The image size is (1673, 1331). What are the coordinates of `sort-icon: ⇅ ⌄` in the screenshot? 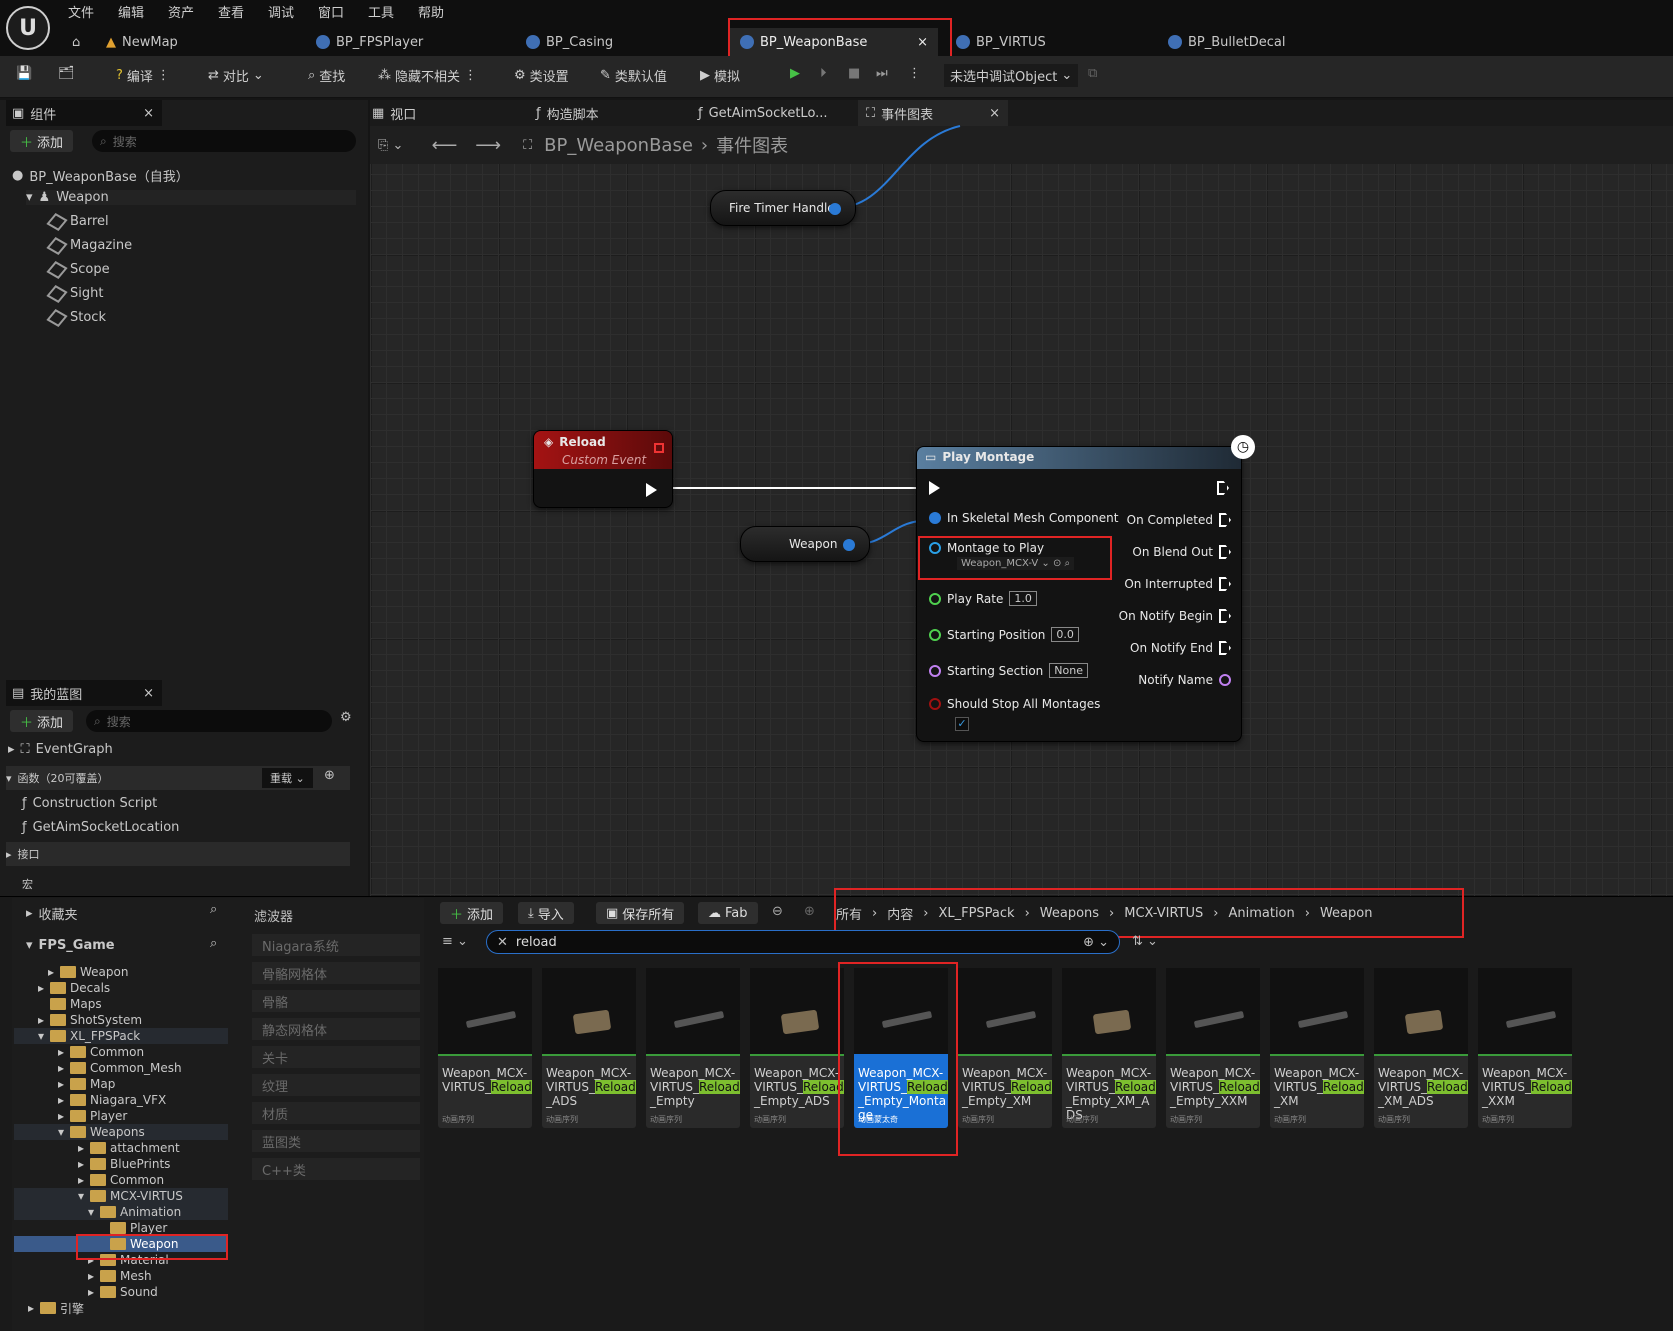 It's located at (1145, 941).